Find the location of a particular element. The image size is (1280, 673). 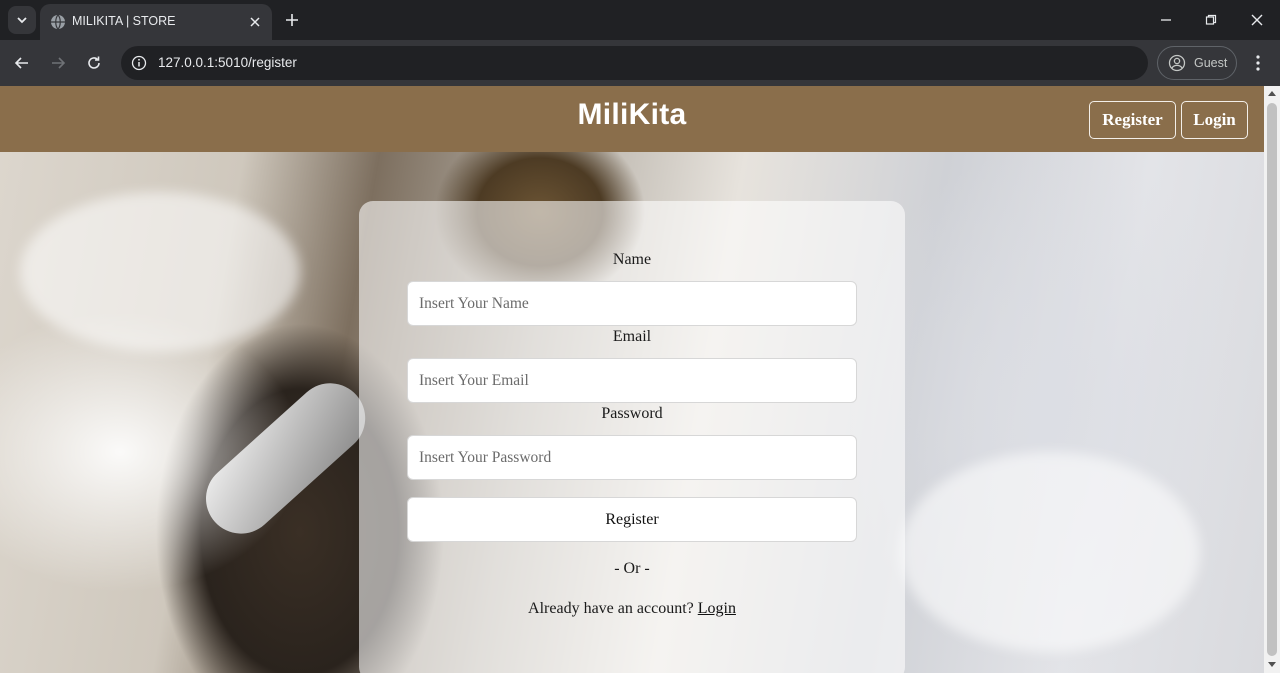

plus-icon is located at coordinates (292, 20).